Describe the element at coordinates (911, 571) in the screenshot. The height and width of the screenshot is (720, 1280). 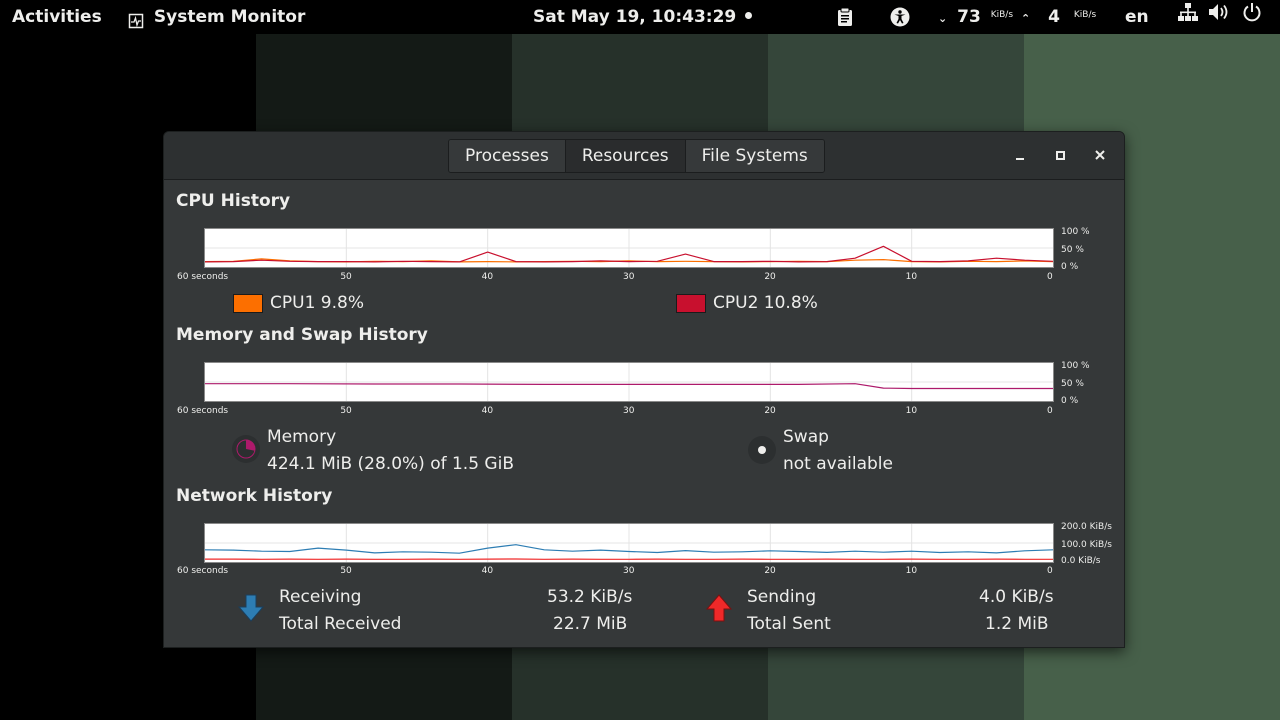
I see `network-xlabel: 10` at that location.